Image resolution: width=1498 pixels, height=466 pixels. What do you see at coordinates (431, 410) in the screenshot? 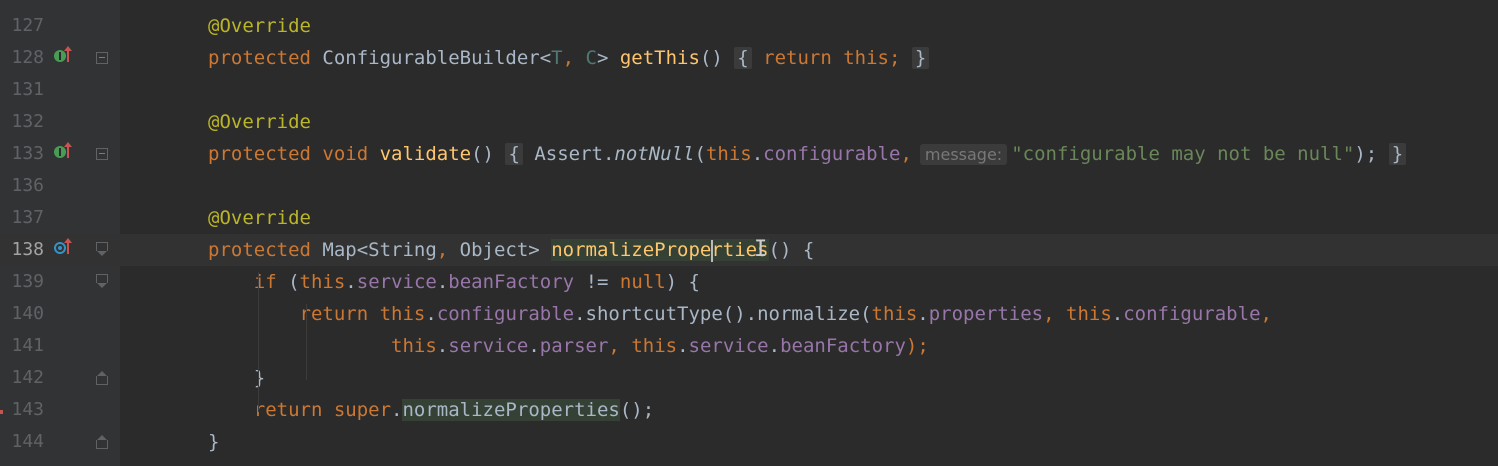
I see `code-line: return super.normalizeProperties();` at bounding box center [431, 410].